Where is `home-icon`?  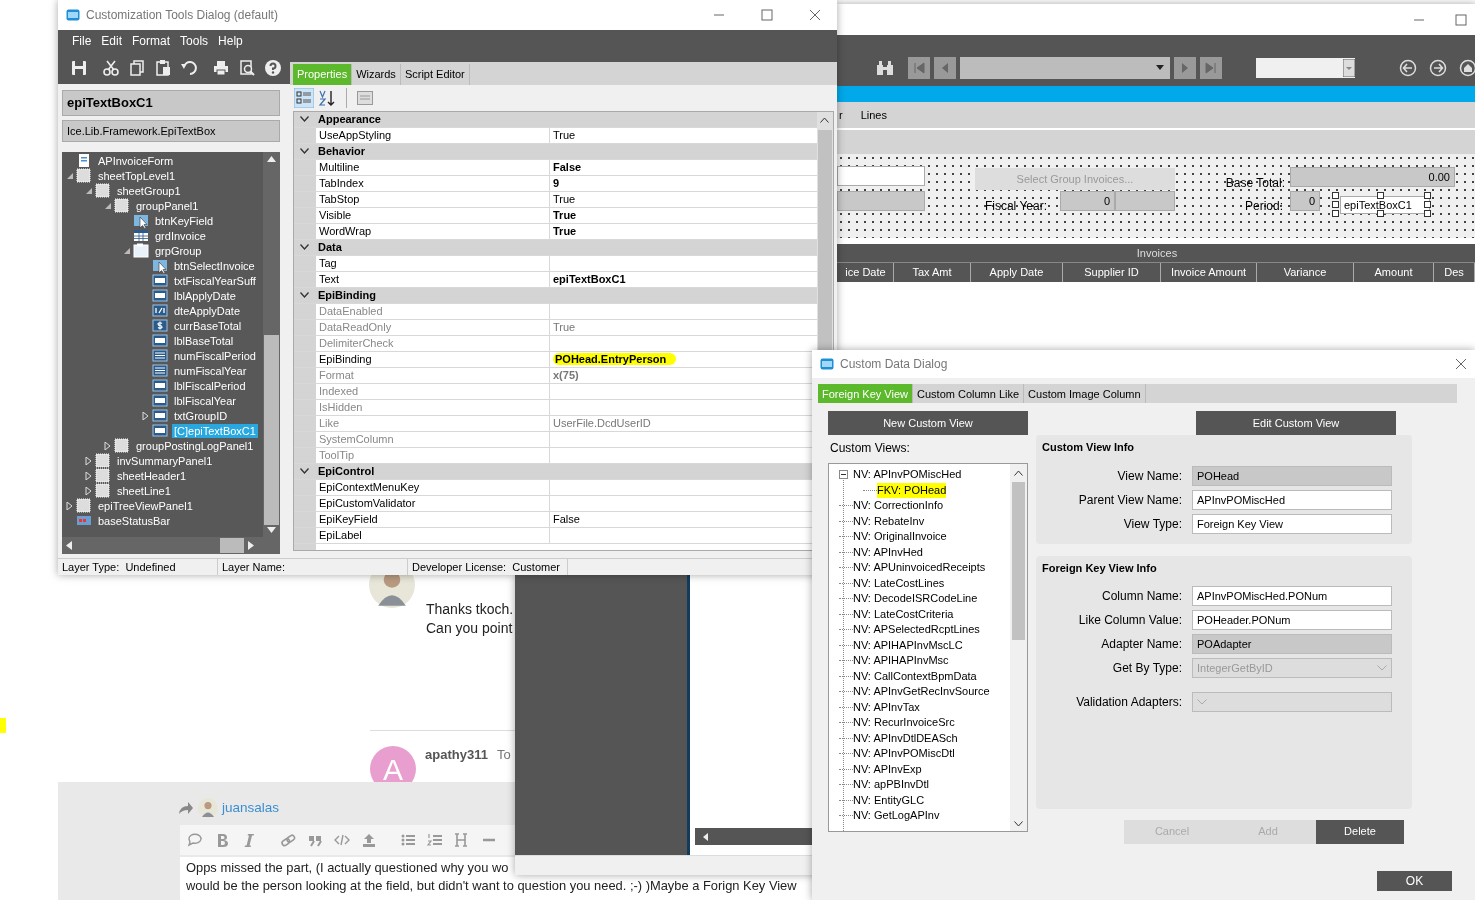
home-icon is located at coordinates (1467, 67).